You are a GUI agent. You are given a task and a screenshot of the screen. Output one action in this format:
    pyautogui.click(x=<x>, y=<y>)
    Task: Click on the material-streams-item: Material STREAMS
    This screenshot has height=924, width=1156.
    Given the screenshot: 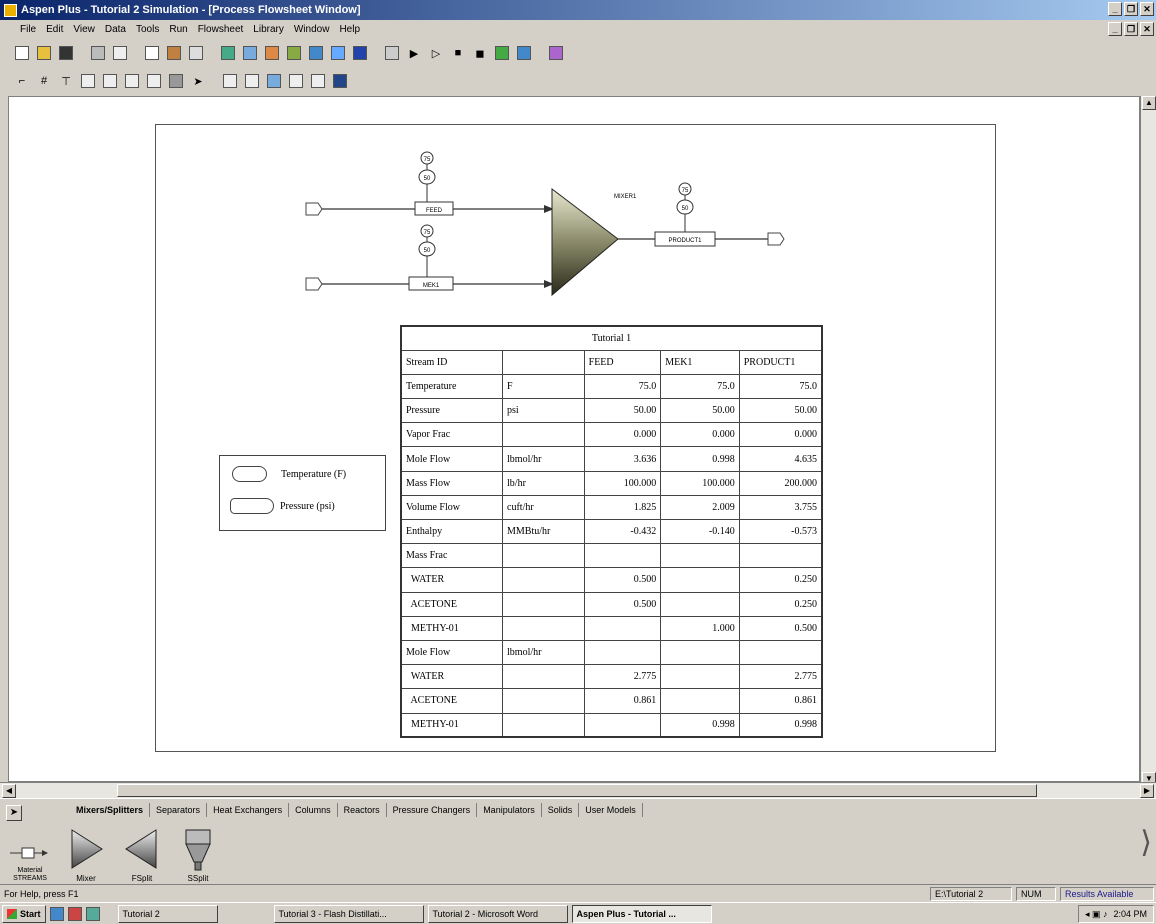 What is the action you would take?
    pyautogui.click(x=30, y=862)
    